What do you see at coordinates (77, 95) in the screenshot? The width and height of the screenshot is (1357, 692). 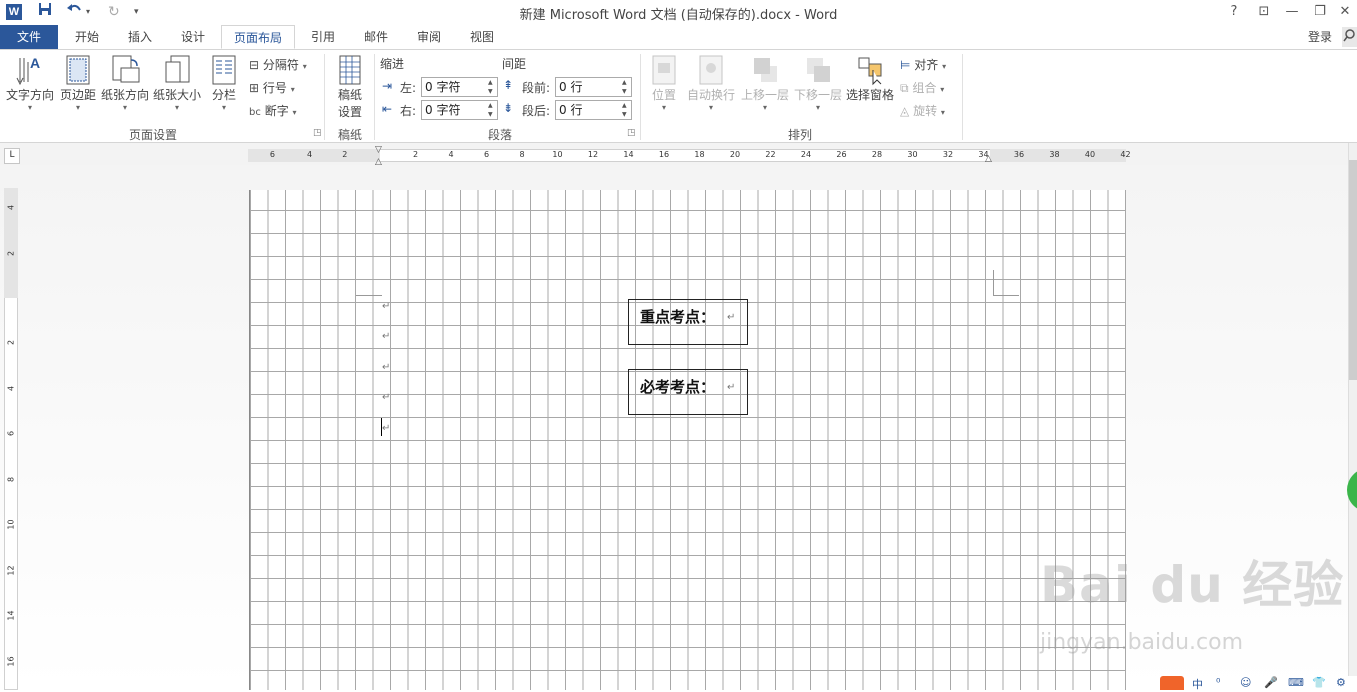 I see `margins-label: 页边距` at bounding box center [77, 95].